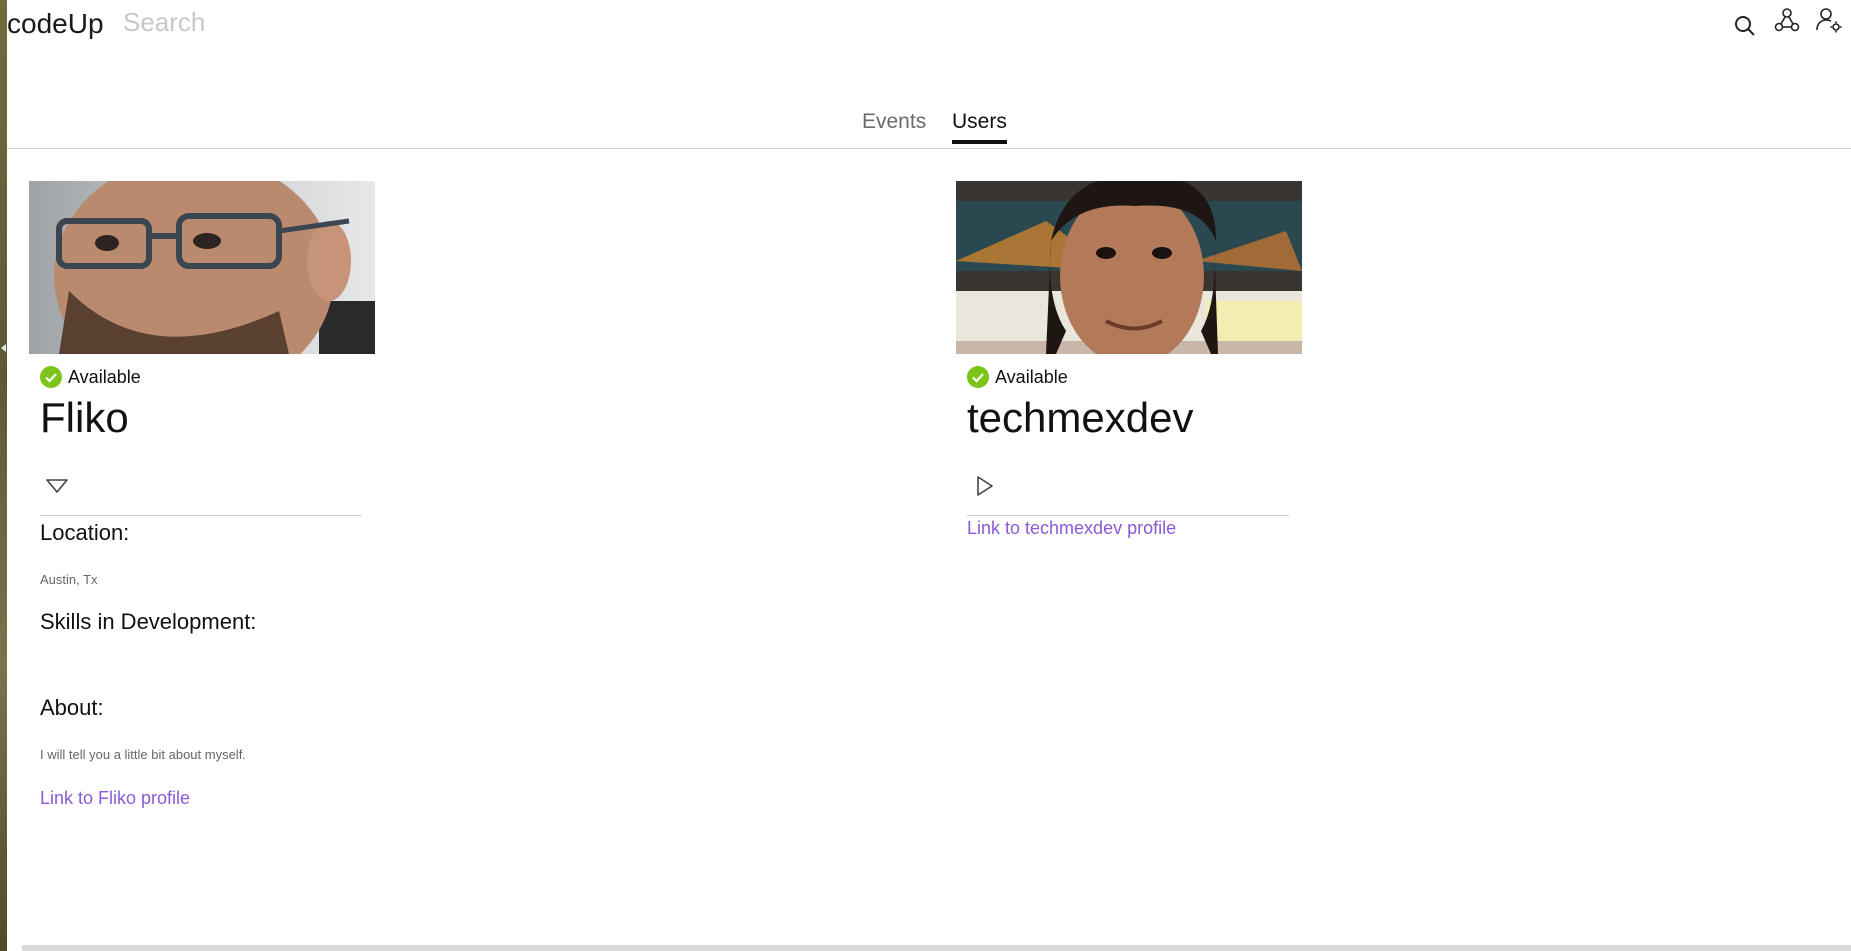 The height and width of the screenshot is (951, 1851). I want to click on username: Fliko, so click(84, 417).